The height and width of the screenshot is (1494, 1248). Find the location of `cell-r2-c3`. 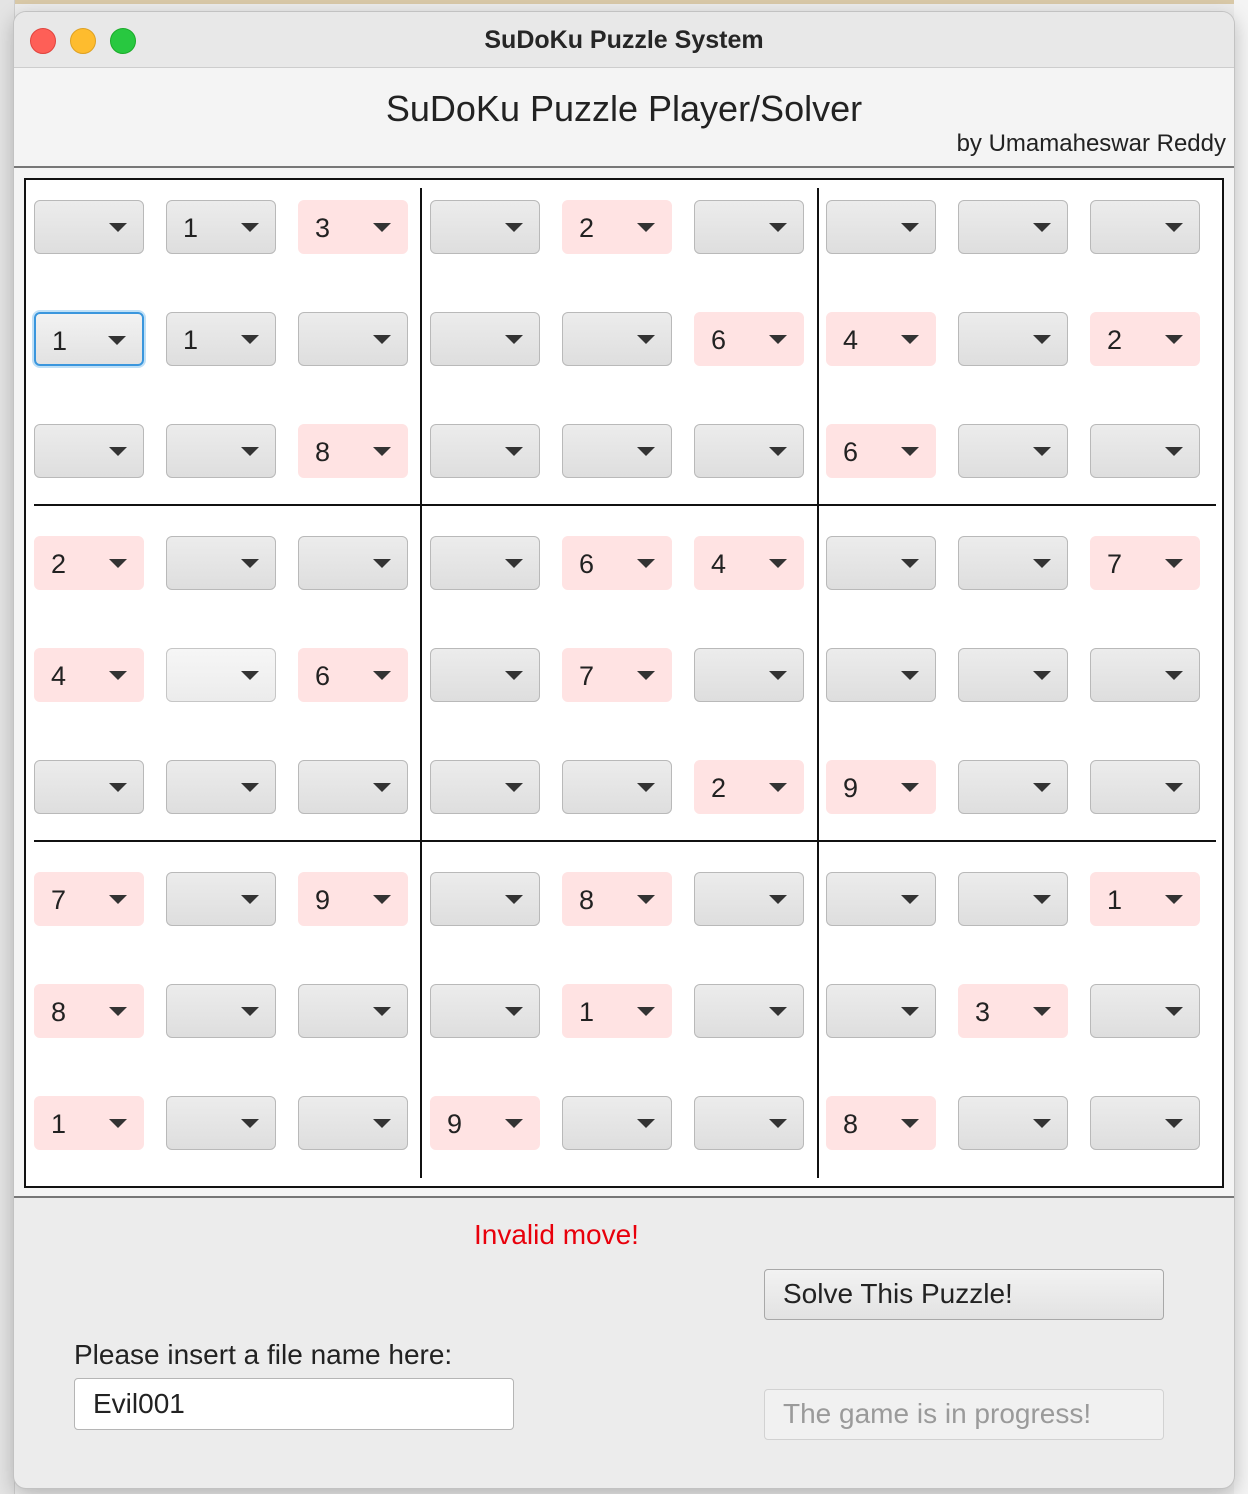

cell-r2-c3 is located at coordinates (353, 339).